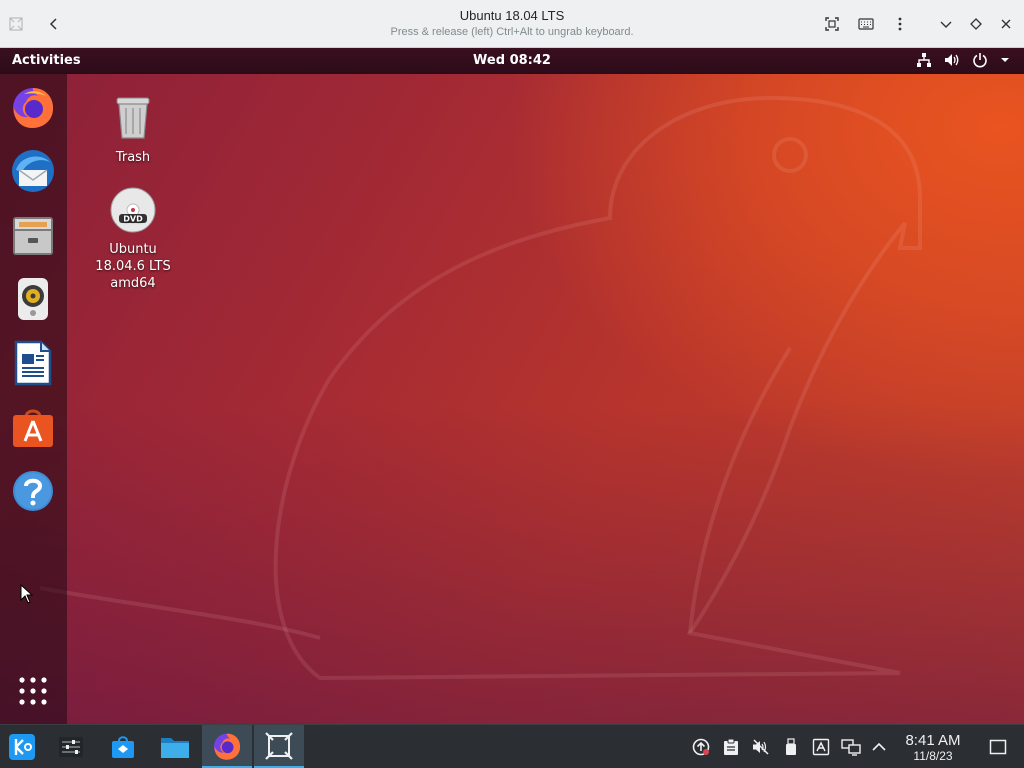  I want to click on usb-icon, so click(791, 746).